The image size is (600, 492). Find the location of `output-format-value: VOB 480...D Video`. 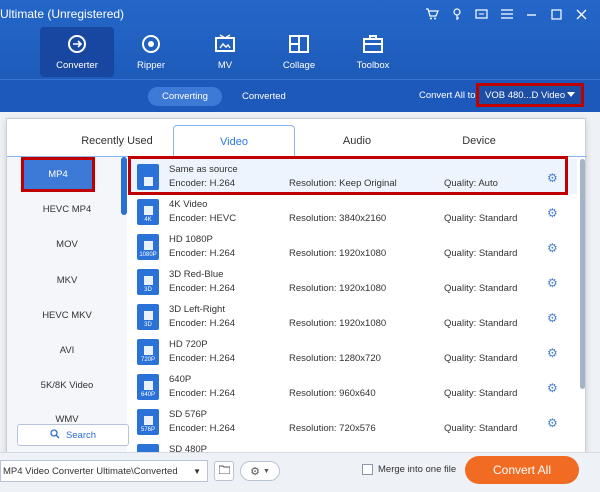

output-format-value: VOB 480...D Video is located at coordinates (525, 95).